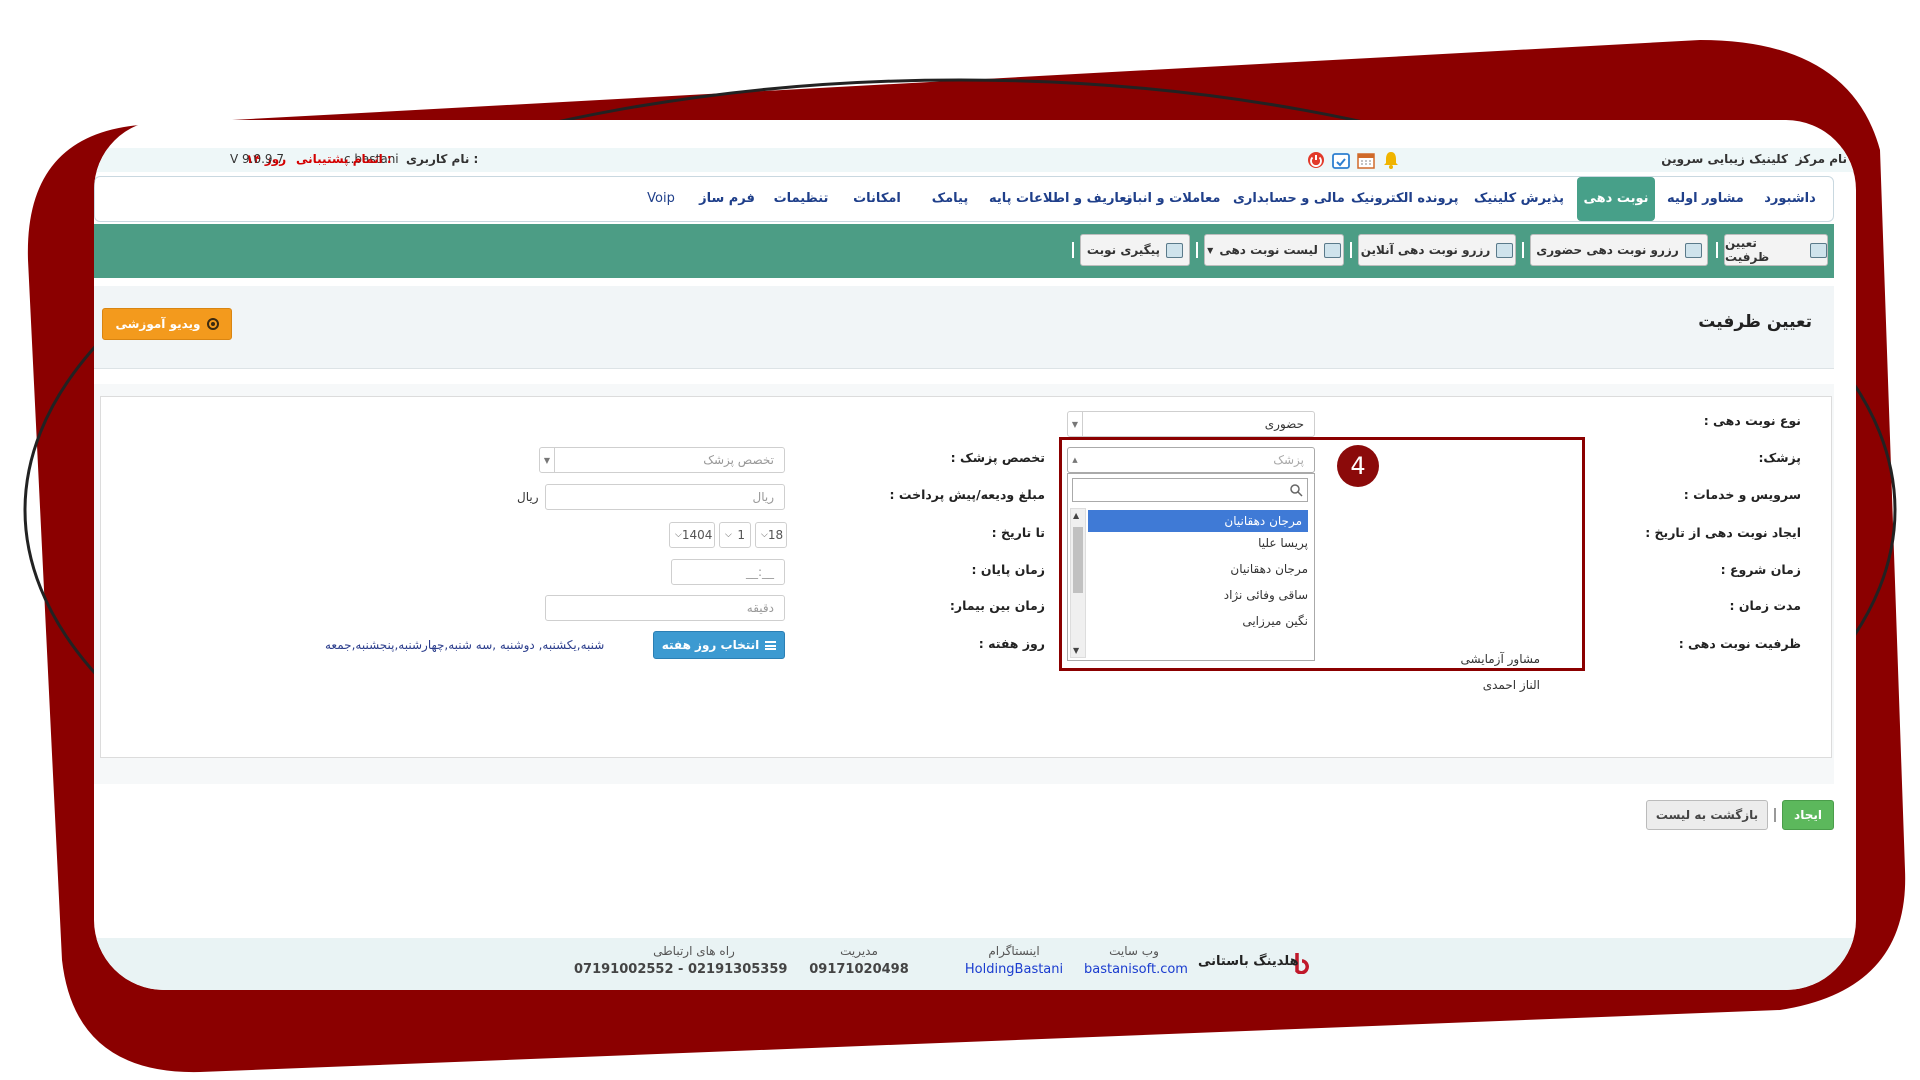 This screenshot has height=1080, width=1920. What do you see at coordinates (1760, 569) in the screenshot?
I see `start-time-label: زمان شروع :` at bounding box center [1760, 569].